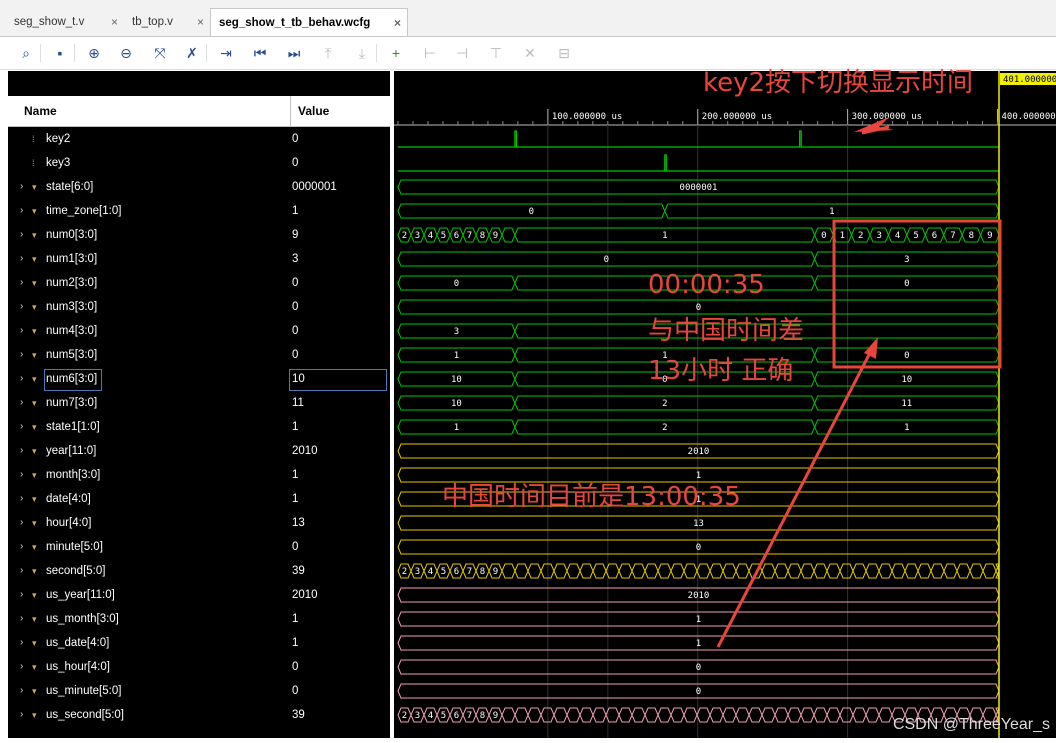 The image size is (1056, 743). Describe the element at coordinates (698, 620) in the screenshot. I see `bus-value-label: 1` at that location.